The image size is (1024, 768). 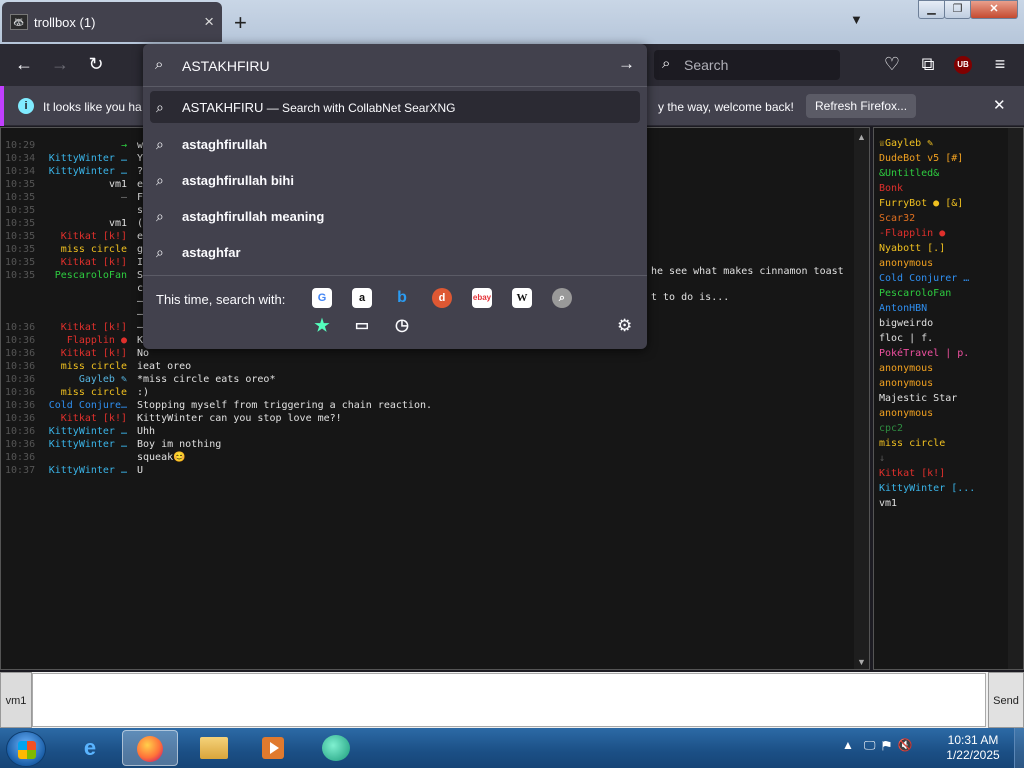 I want to click on url-input: ⌕ ASTAKHFIRU →, so click(x=395, y=65).